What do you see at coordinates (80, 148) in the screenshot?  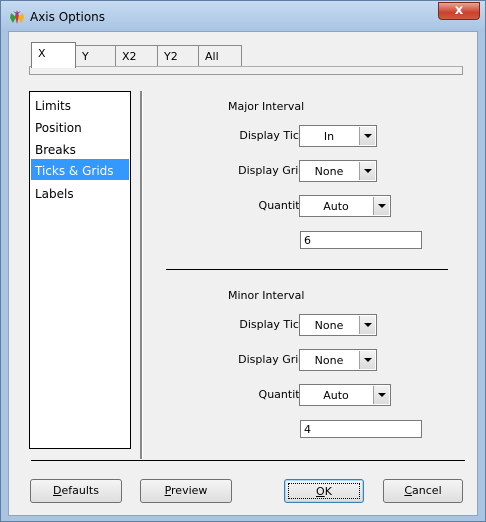 I see `list-item-breaks: Breaks` at bounding box center [80, 148].